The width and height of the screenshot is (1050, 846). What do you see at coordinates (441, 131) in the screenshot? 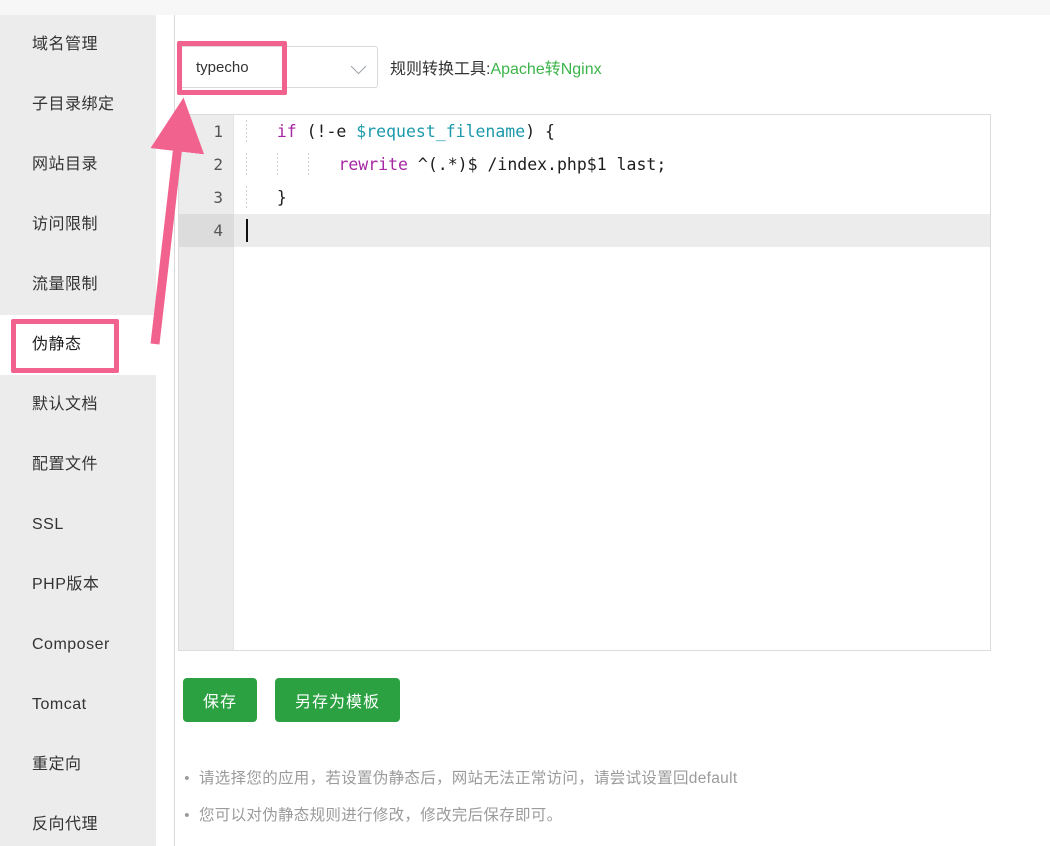
I see `code-token: $request_filename` at bounding box center [441, 131].